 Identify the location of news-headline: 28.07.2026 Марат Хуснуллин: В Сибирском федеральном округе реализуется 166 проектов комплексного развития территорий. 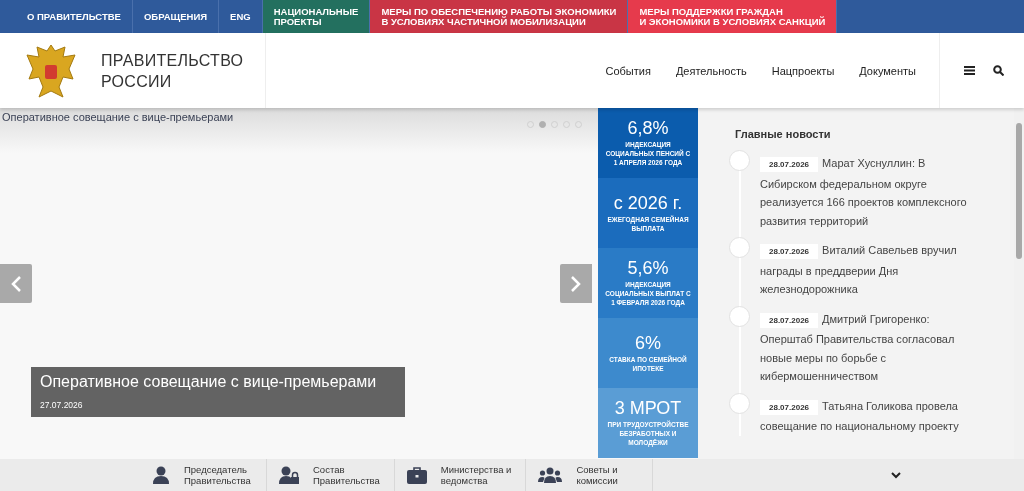
(866, 192).